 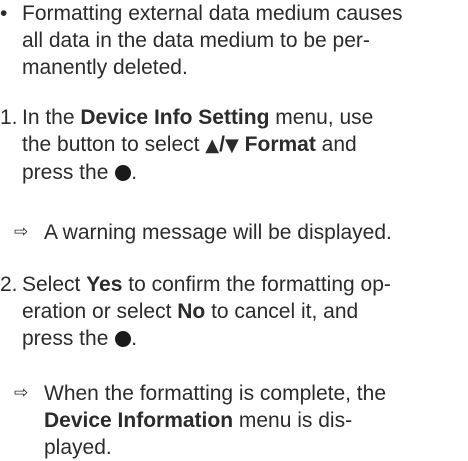 What do you see at coordinates (134, 338) in the screenshot?
I see `step-2-period: .` at bounding box center [134, 338].